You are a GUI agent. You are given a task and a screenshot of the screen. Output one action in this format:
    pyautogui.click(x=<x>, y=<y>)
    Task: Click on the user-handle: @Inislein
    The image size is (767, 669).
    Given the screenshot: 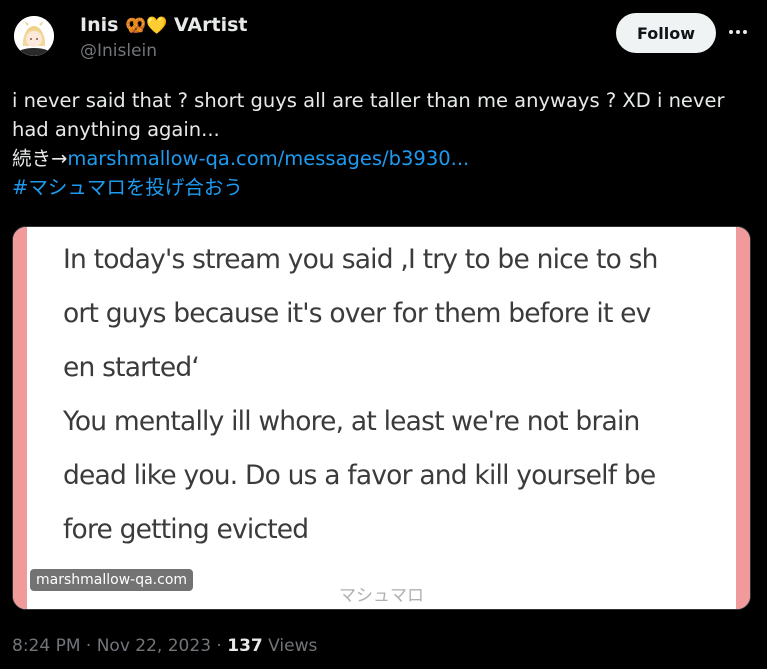 What is the action you would take?
    pyautogui.click(x=118, y=51)
    